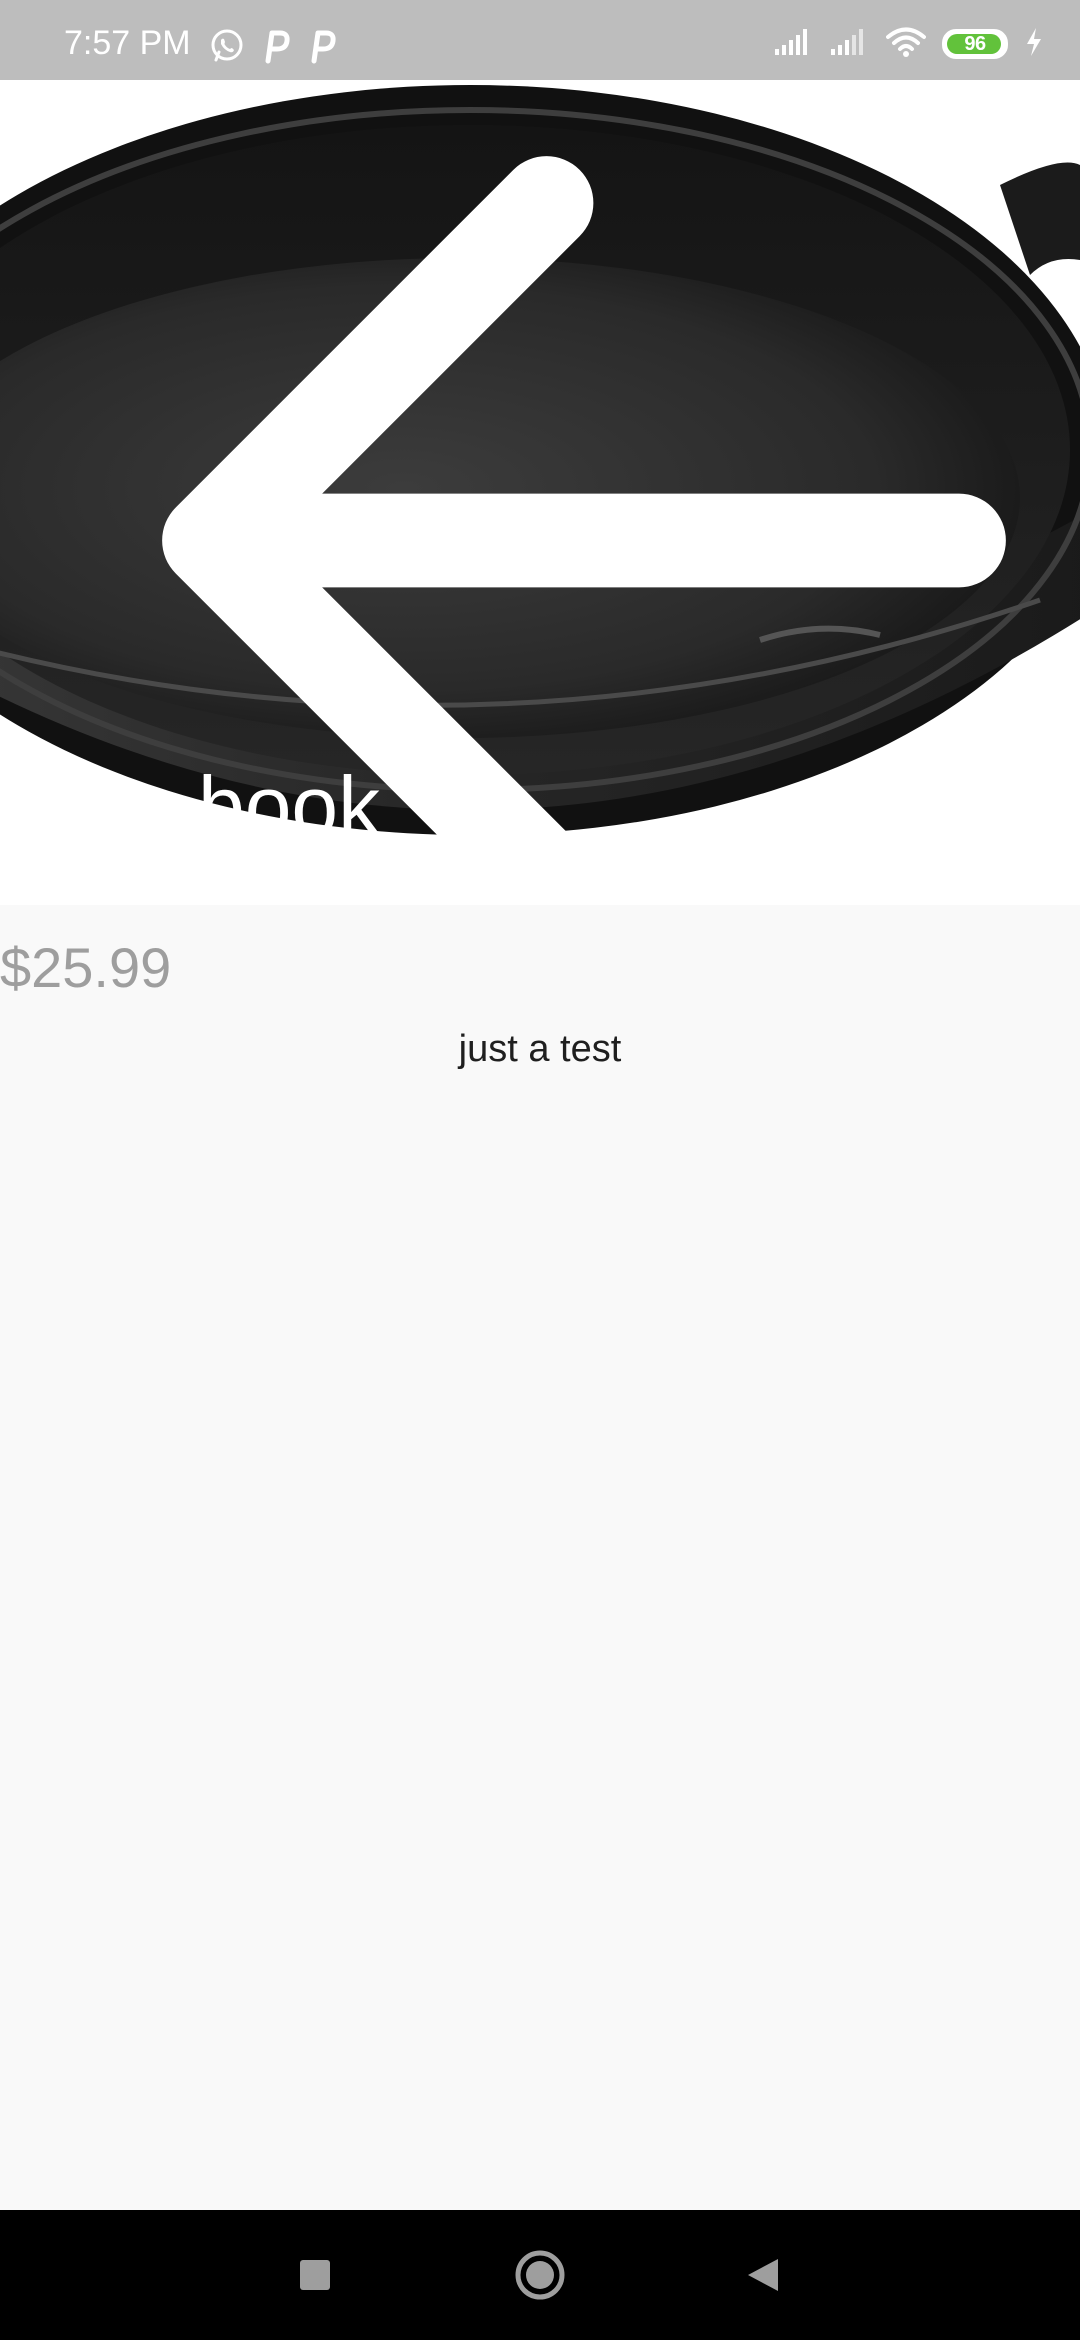  I want to click on product-price: $25.99, so click(86, 967).